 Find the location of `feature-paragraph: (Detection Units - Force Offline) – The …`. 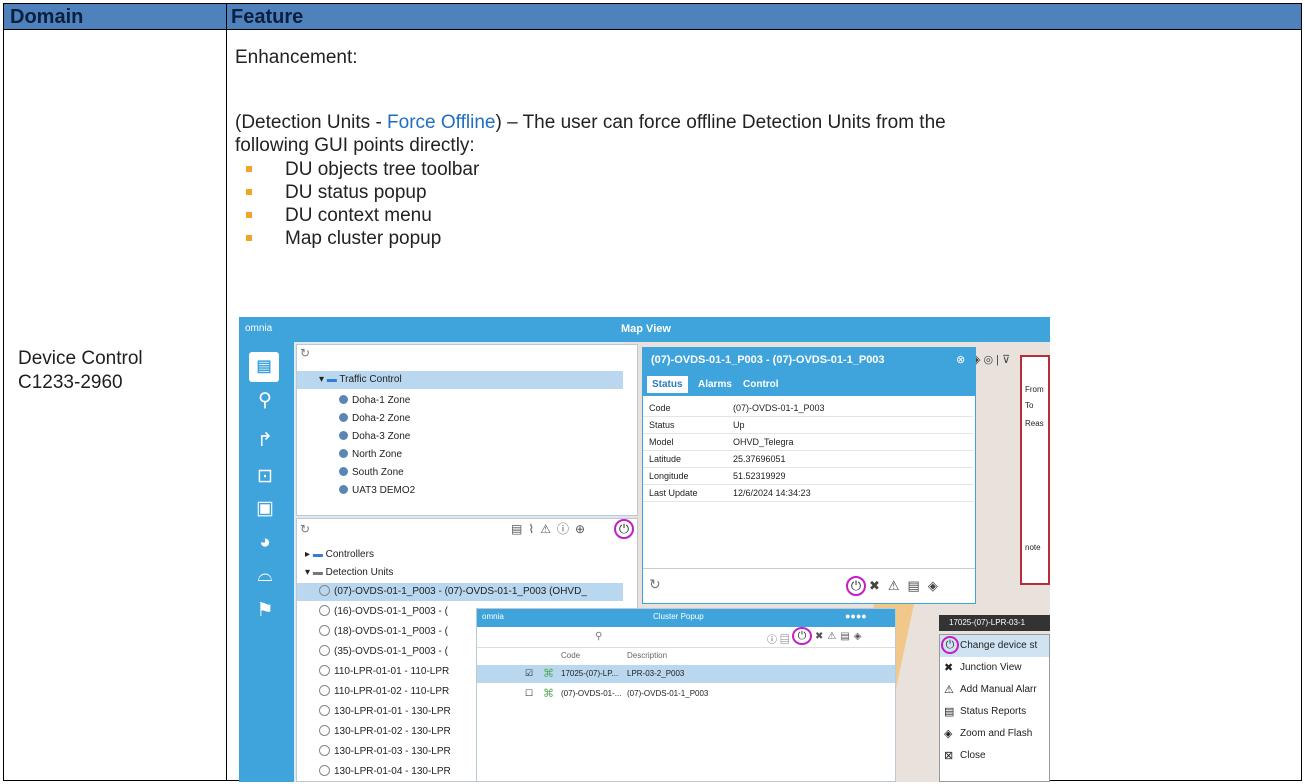

feature-paragraph: (Detection Units - Force Offline) – The … is located at coordinates (765, 134).